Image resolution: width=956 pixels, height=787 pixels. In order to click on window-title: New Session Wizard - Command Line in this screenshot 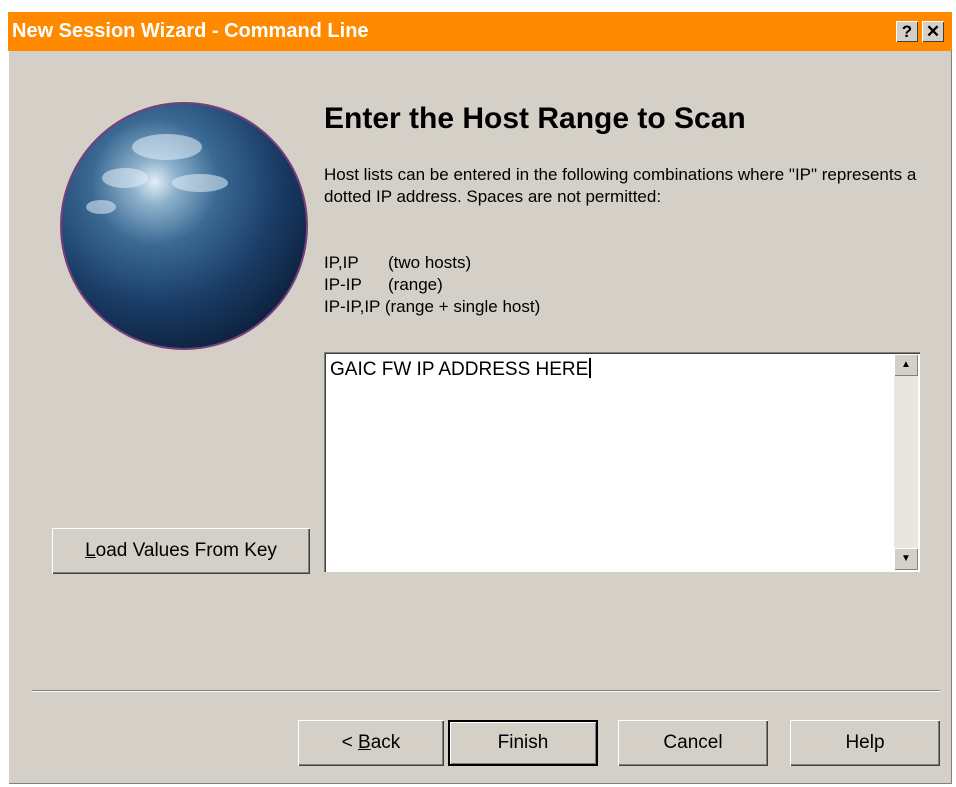, I will do `click(190, 31)`.